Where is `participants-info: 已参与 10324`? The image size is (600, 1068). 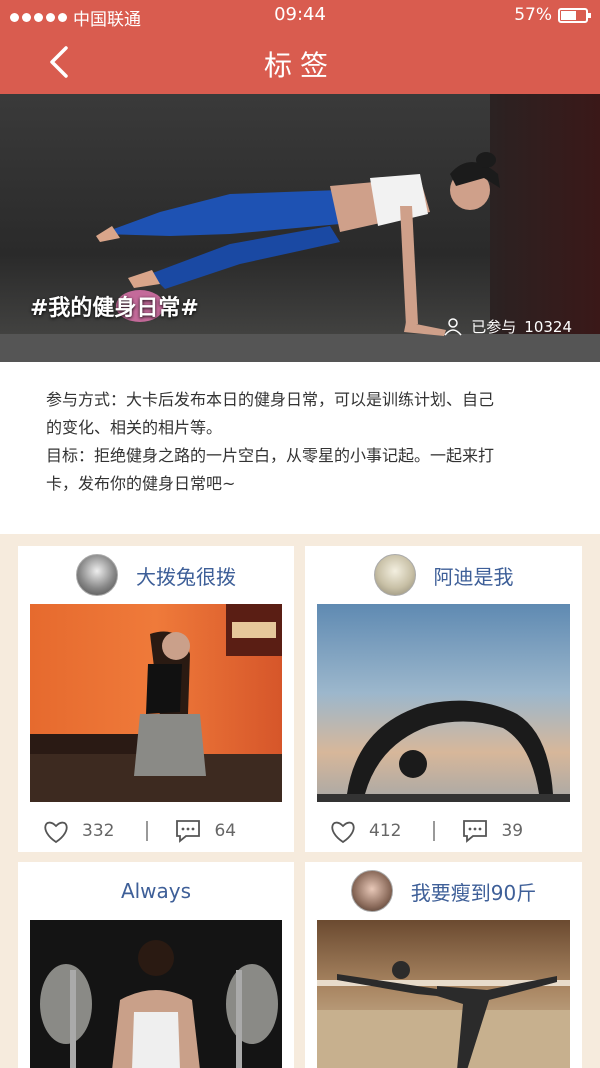 participants-info: 已参与 10324 is located at coordinates (507, 326).